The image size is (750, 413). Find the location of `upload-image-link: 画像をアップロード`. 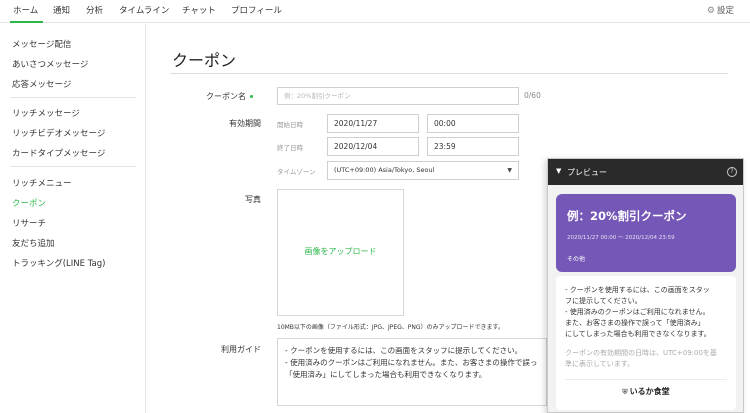

upload-image-link: 画像をアップロード is located at coordinates (340, 251).